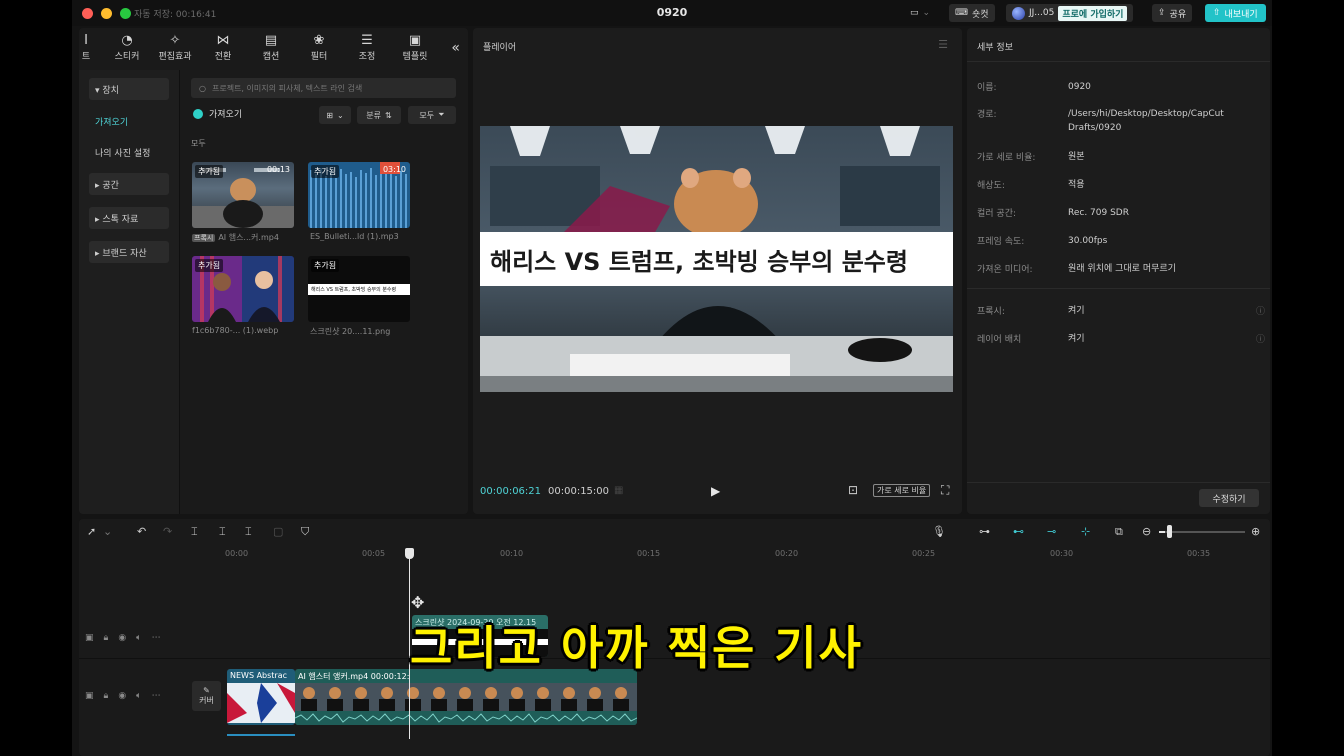  Describe the element at coordinates (699, 261) in the screenshot. I see `title-caption-text: 해리스 VS 트럼프, 초박빙 승부의 분수령` at that location.